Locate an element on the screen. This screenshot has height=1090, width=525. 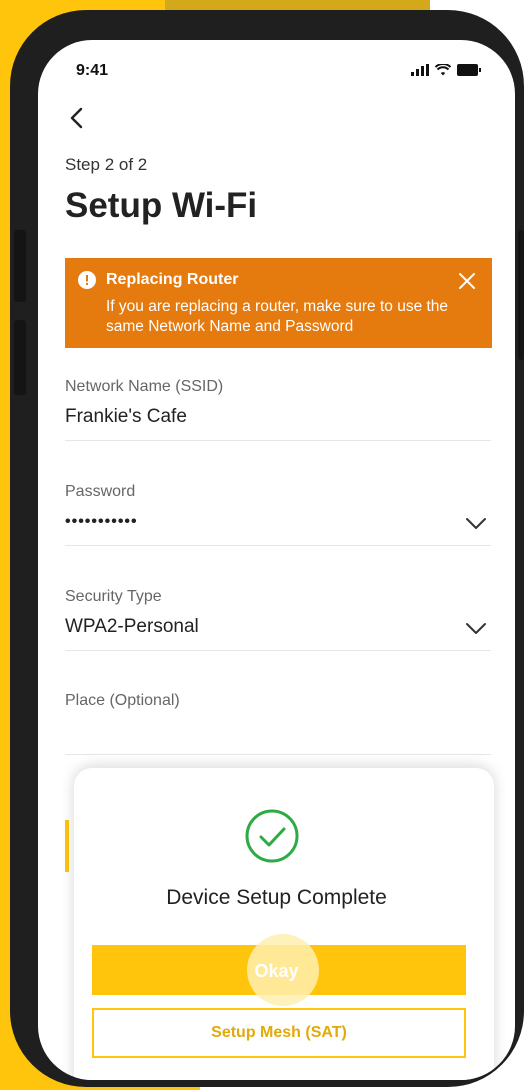
info-icon is located at coordinates (87, 280).